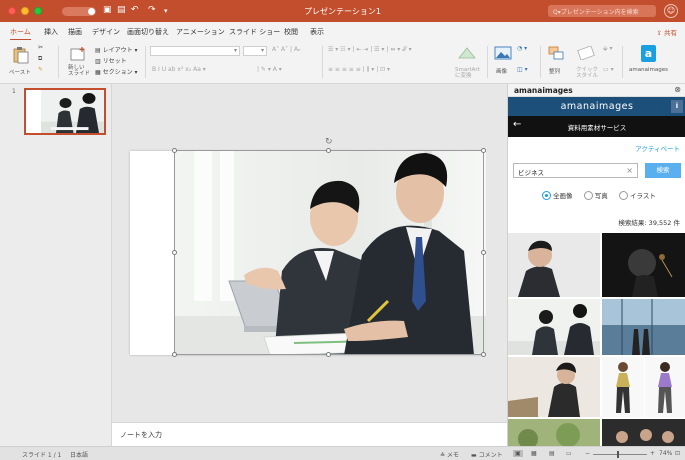 The width and height of the screenshot is (685, 460). What do you see at coordinates (556, 63) in the screenshot?
I see `arrange-button: 整列` at bounding box center [556, 63].